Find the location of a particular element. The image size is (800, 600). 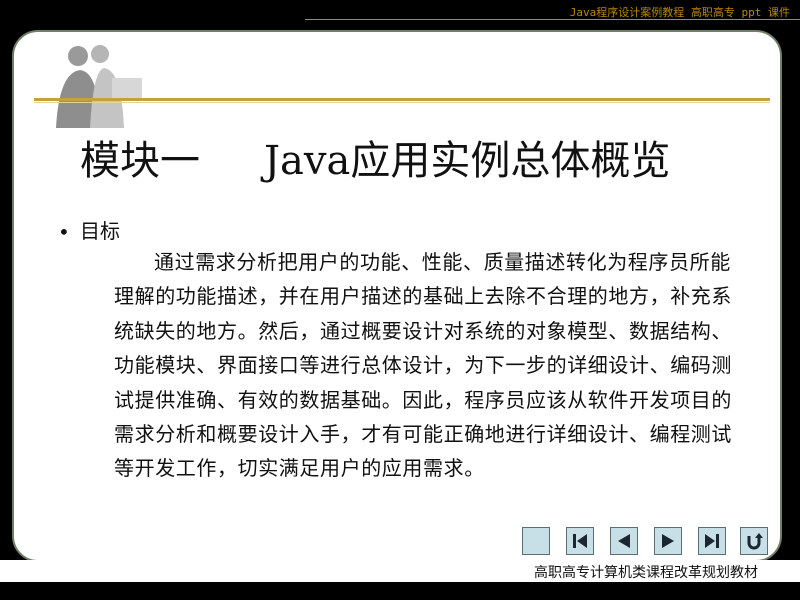

bullet-label: 目标 is located at coordinates (100, 231).